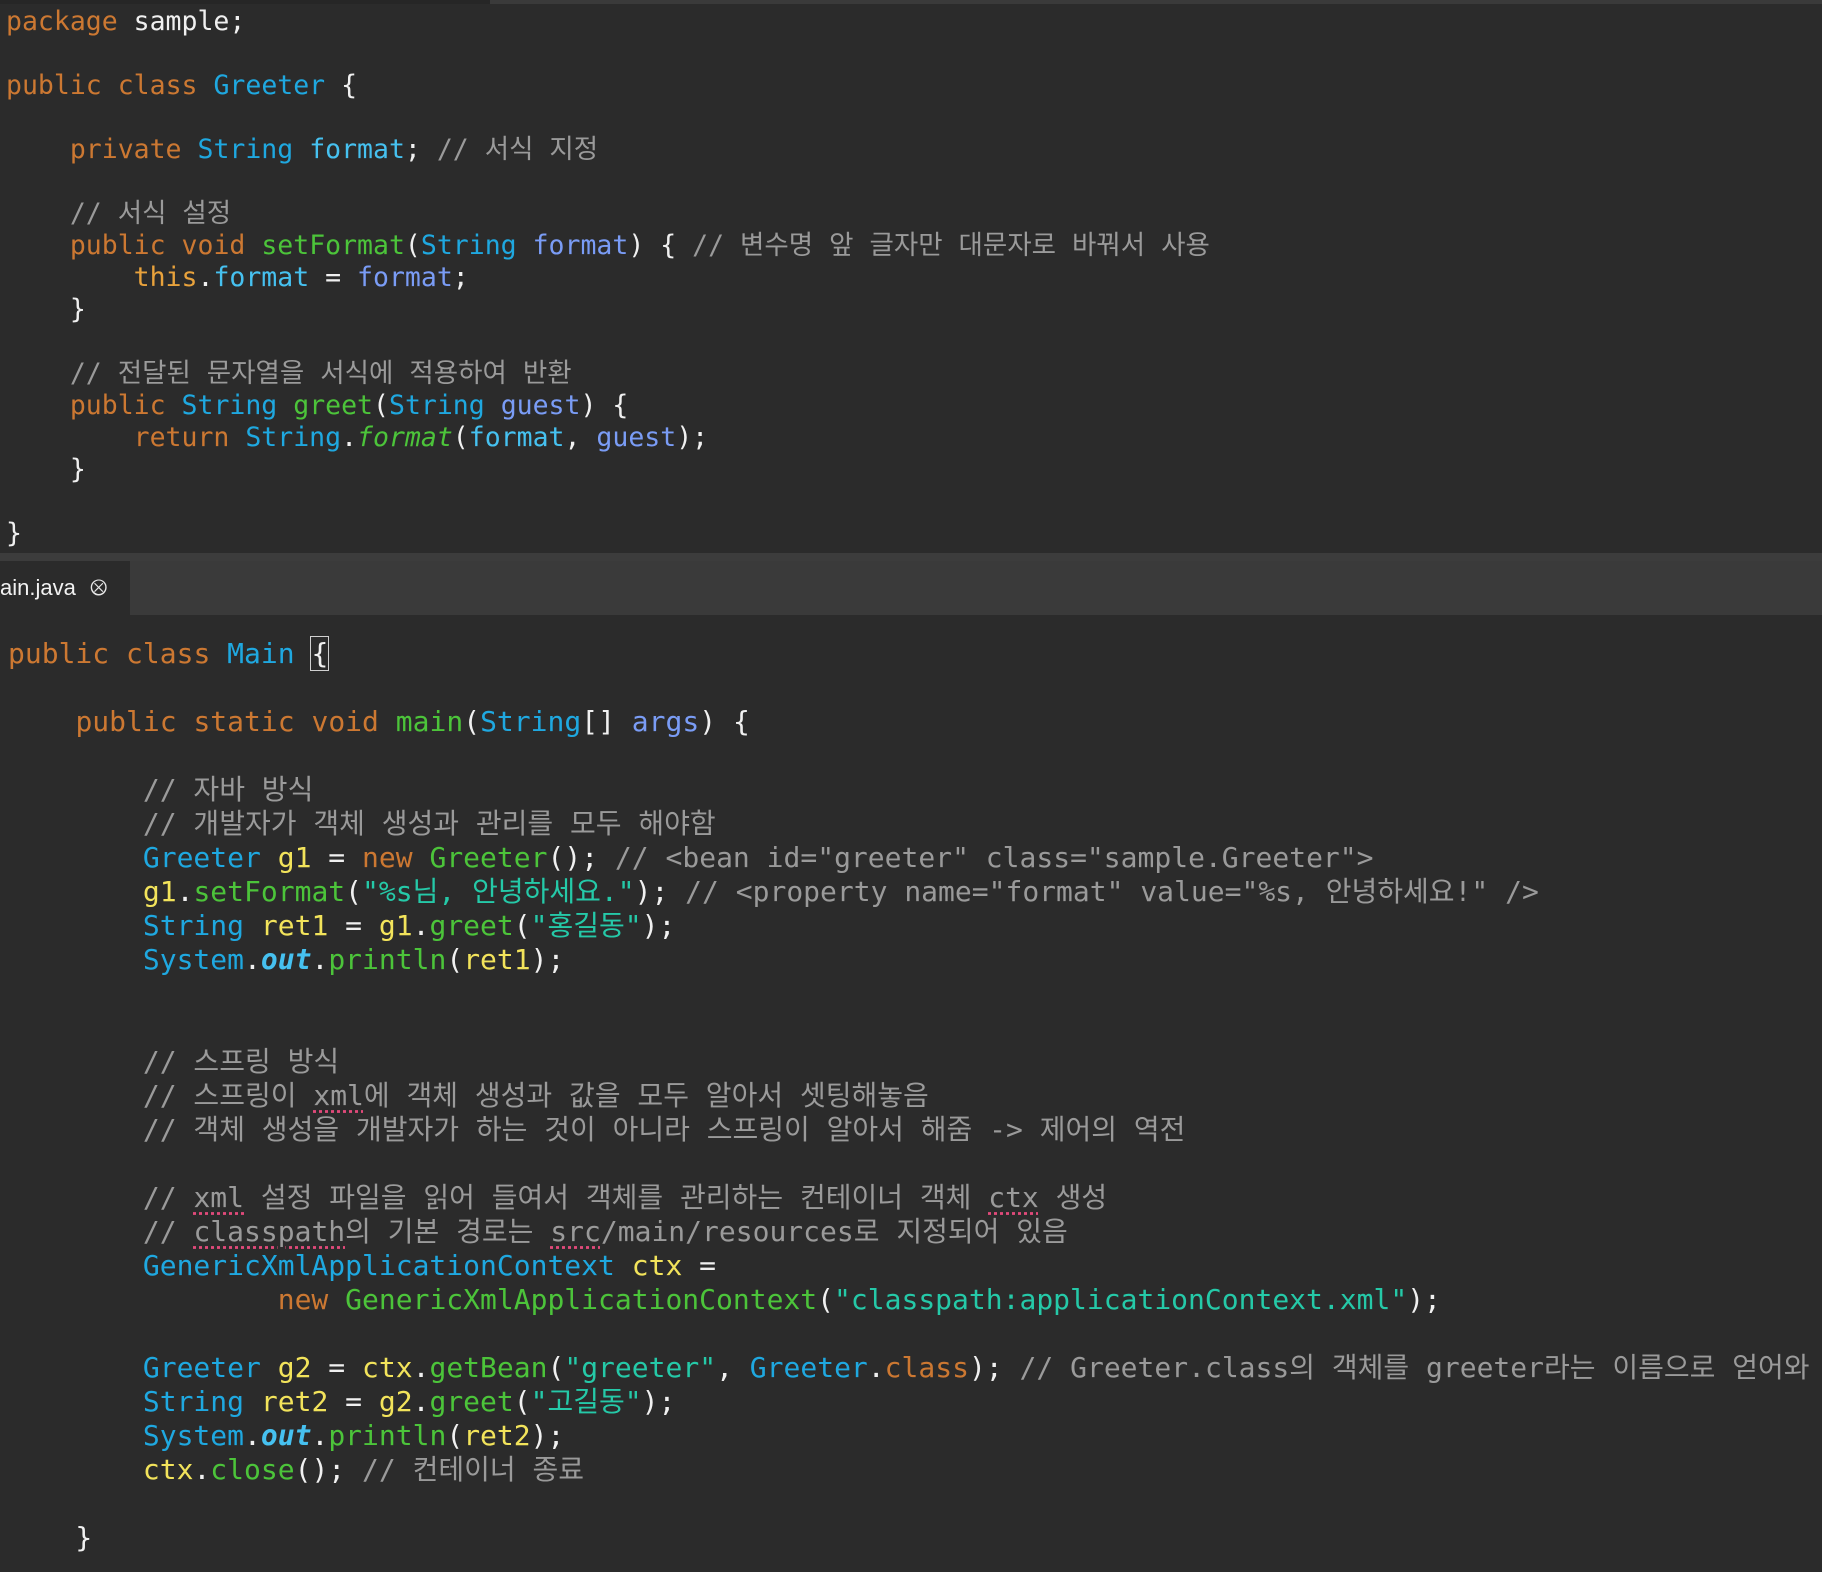 This screenshot has height=1572, width=1822. What do you see at coordinates (909, 926) in the screenshot?
I see `code-line: String ret1 = g1.greet("홍길동");` at bounding box center [909, 926].